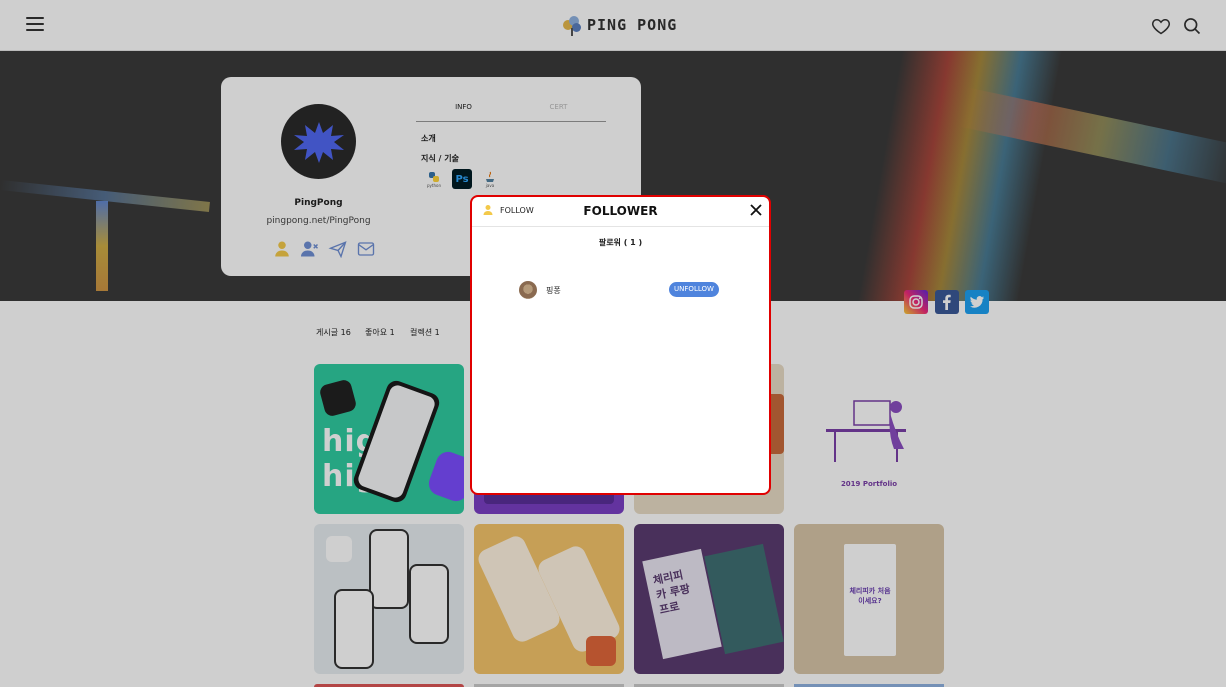  What do you see at coordinates (620, 345) in the screenshot?
I see `follower-modal: FOLLOW FOLLOWER 팔로워 ( 1 ) 핑퐁 UNFOLLOW` at bounding box center [620, 345].